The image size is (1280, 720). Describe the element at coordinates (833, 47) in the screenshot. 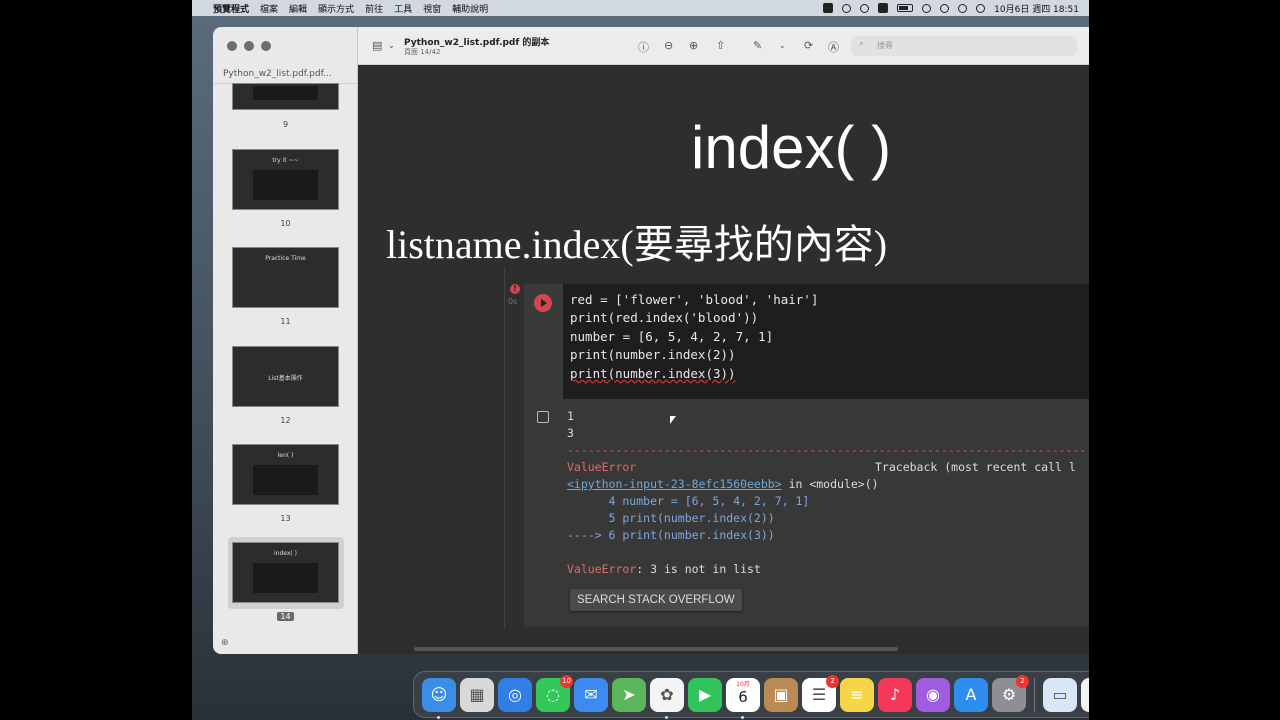

I see `annotate-icon: Ⓐ` at that location.